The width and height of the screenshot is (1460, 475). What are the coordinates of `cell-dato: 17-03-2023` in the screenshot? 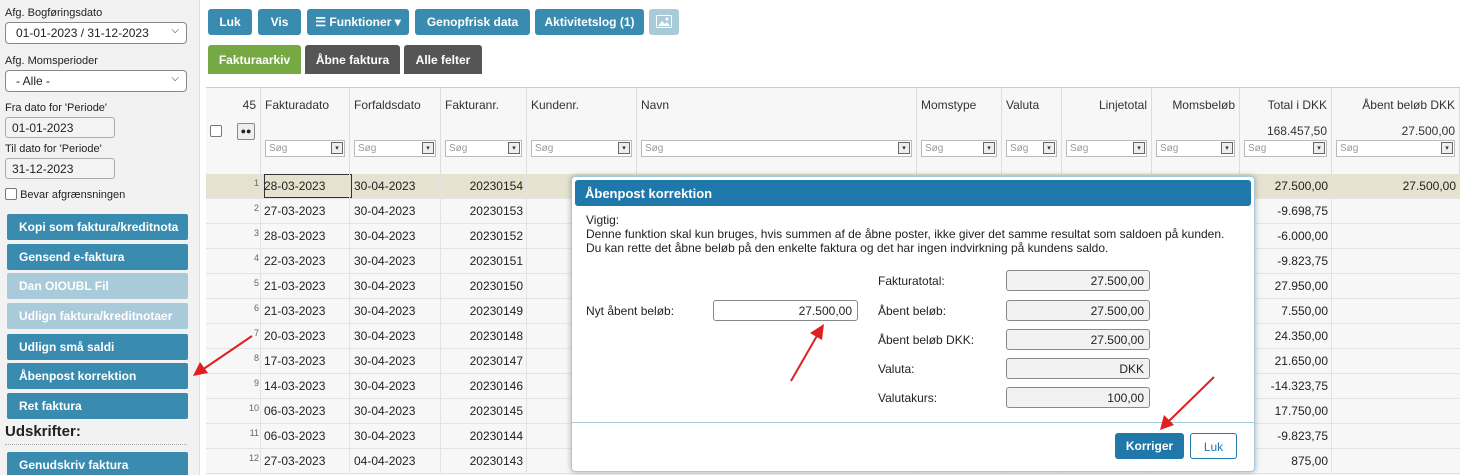 It's located at (295, 361).